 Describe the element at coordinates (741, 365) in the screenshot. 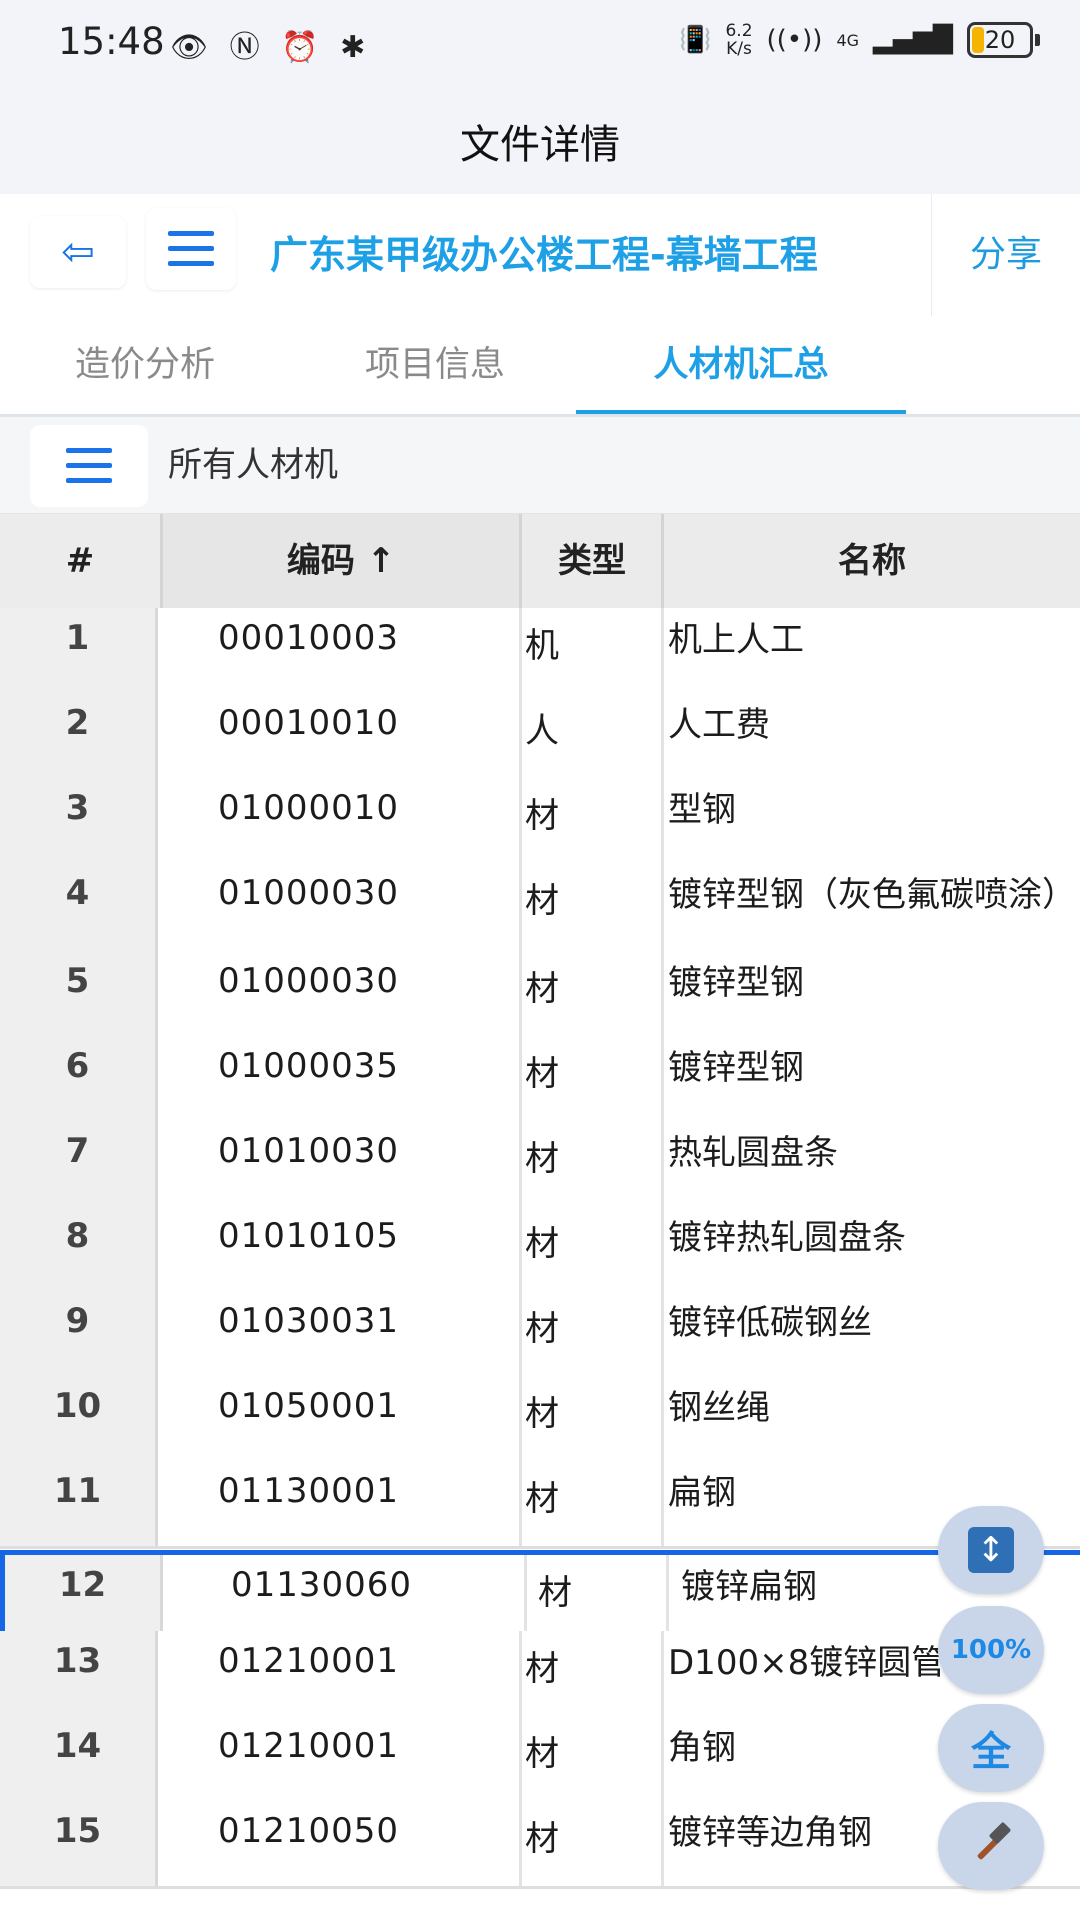

I see `tab-resource-summary: 人材机汇总` at that location.